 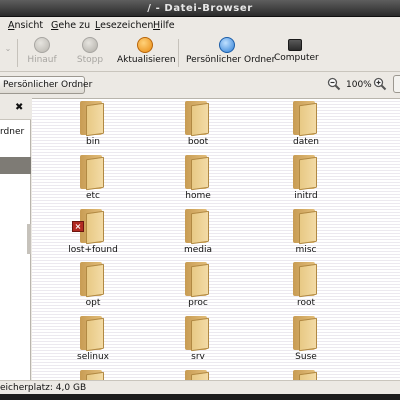 I want to click on computer-label: Computer, so click(x=296, y=58).